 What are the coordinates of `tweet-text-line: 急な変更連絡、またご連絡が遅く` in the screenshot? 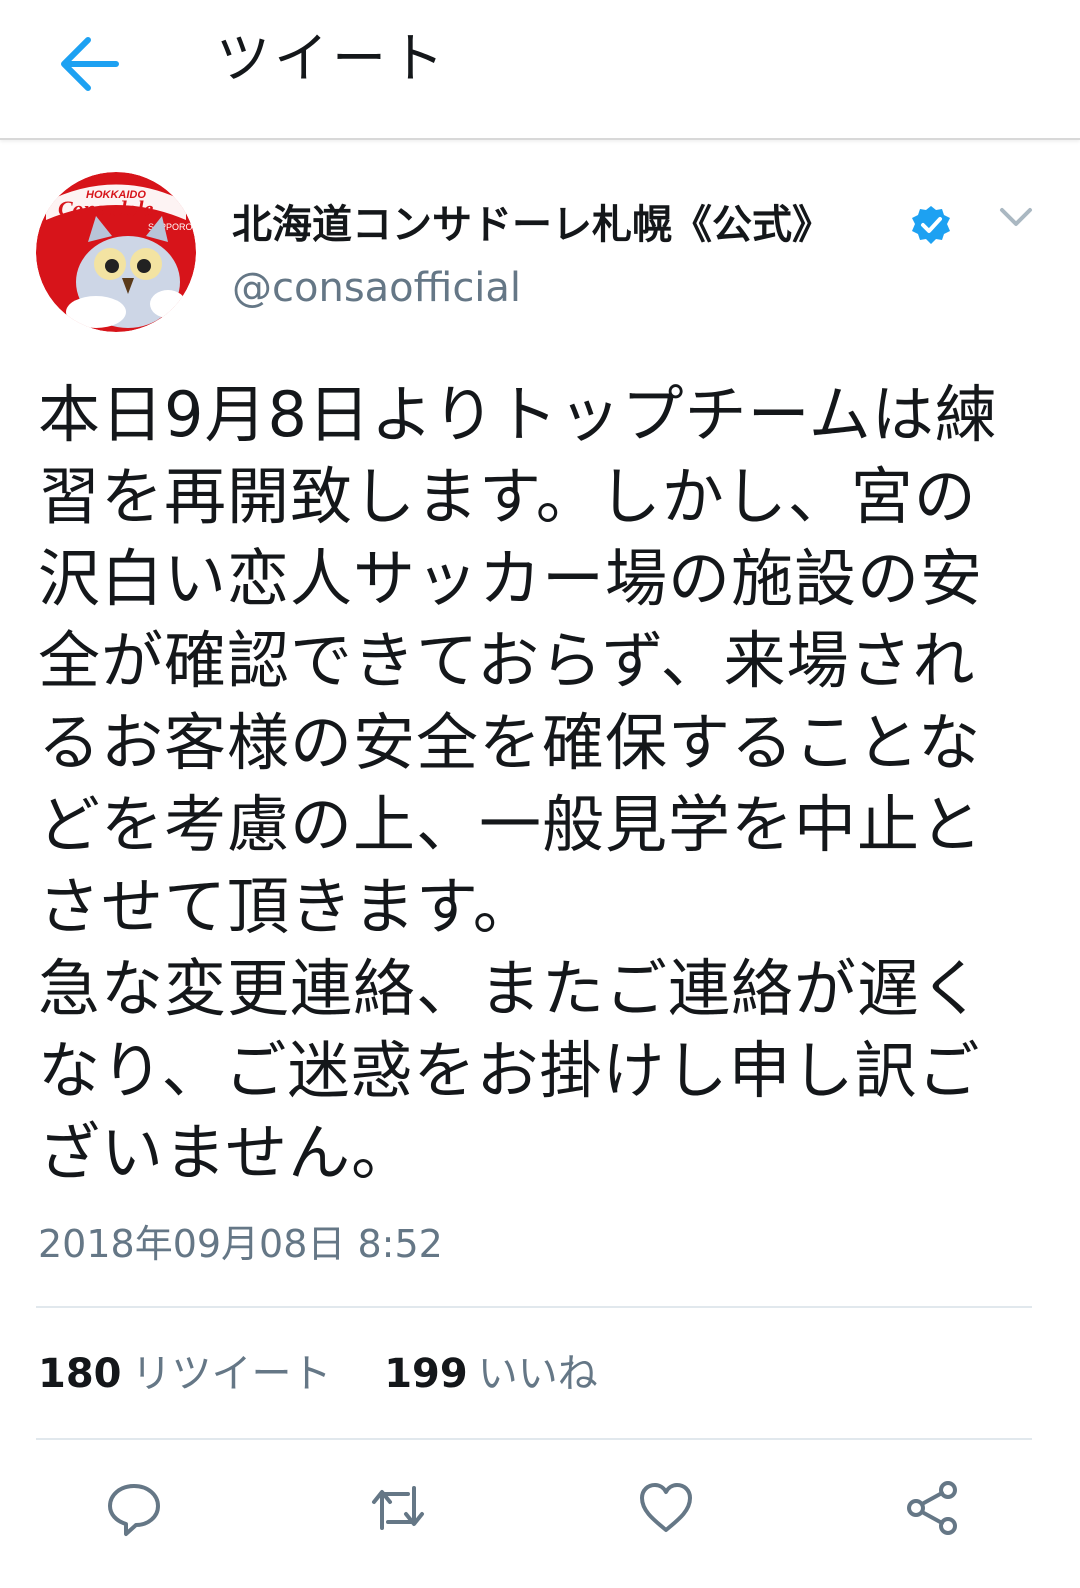 It's located at (511, 988).